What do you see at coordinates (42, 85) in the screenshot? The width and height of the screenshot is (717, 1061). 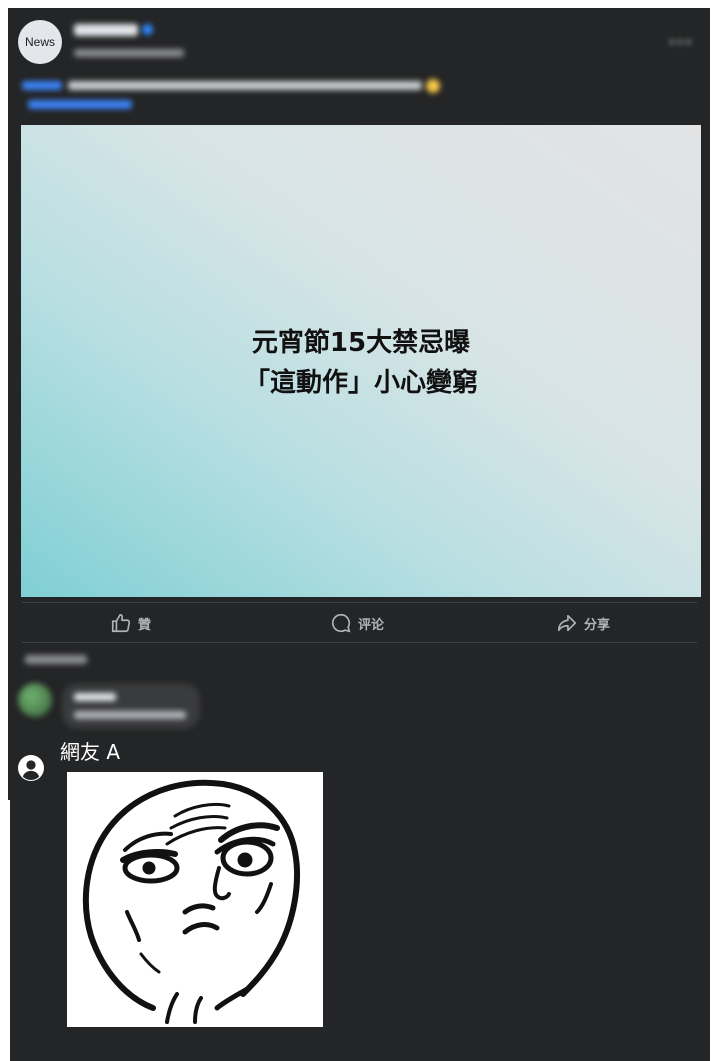 I see `caption-hashtag-blurred` at bounding box center [42, 85].